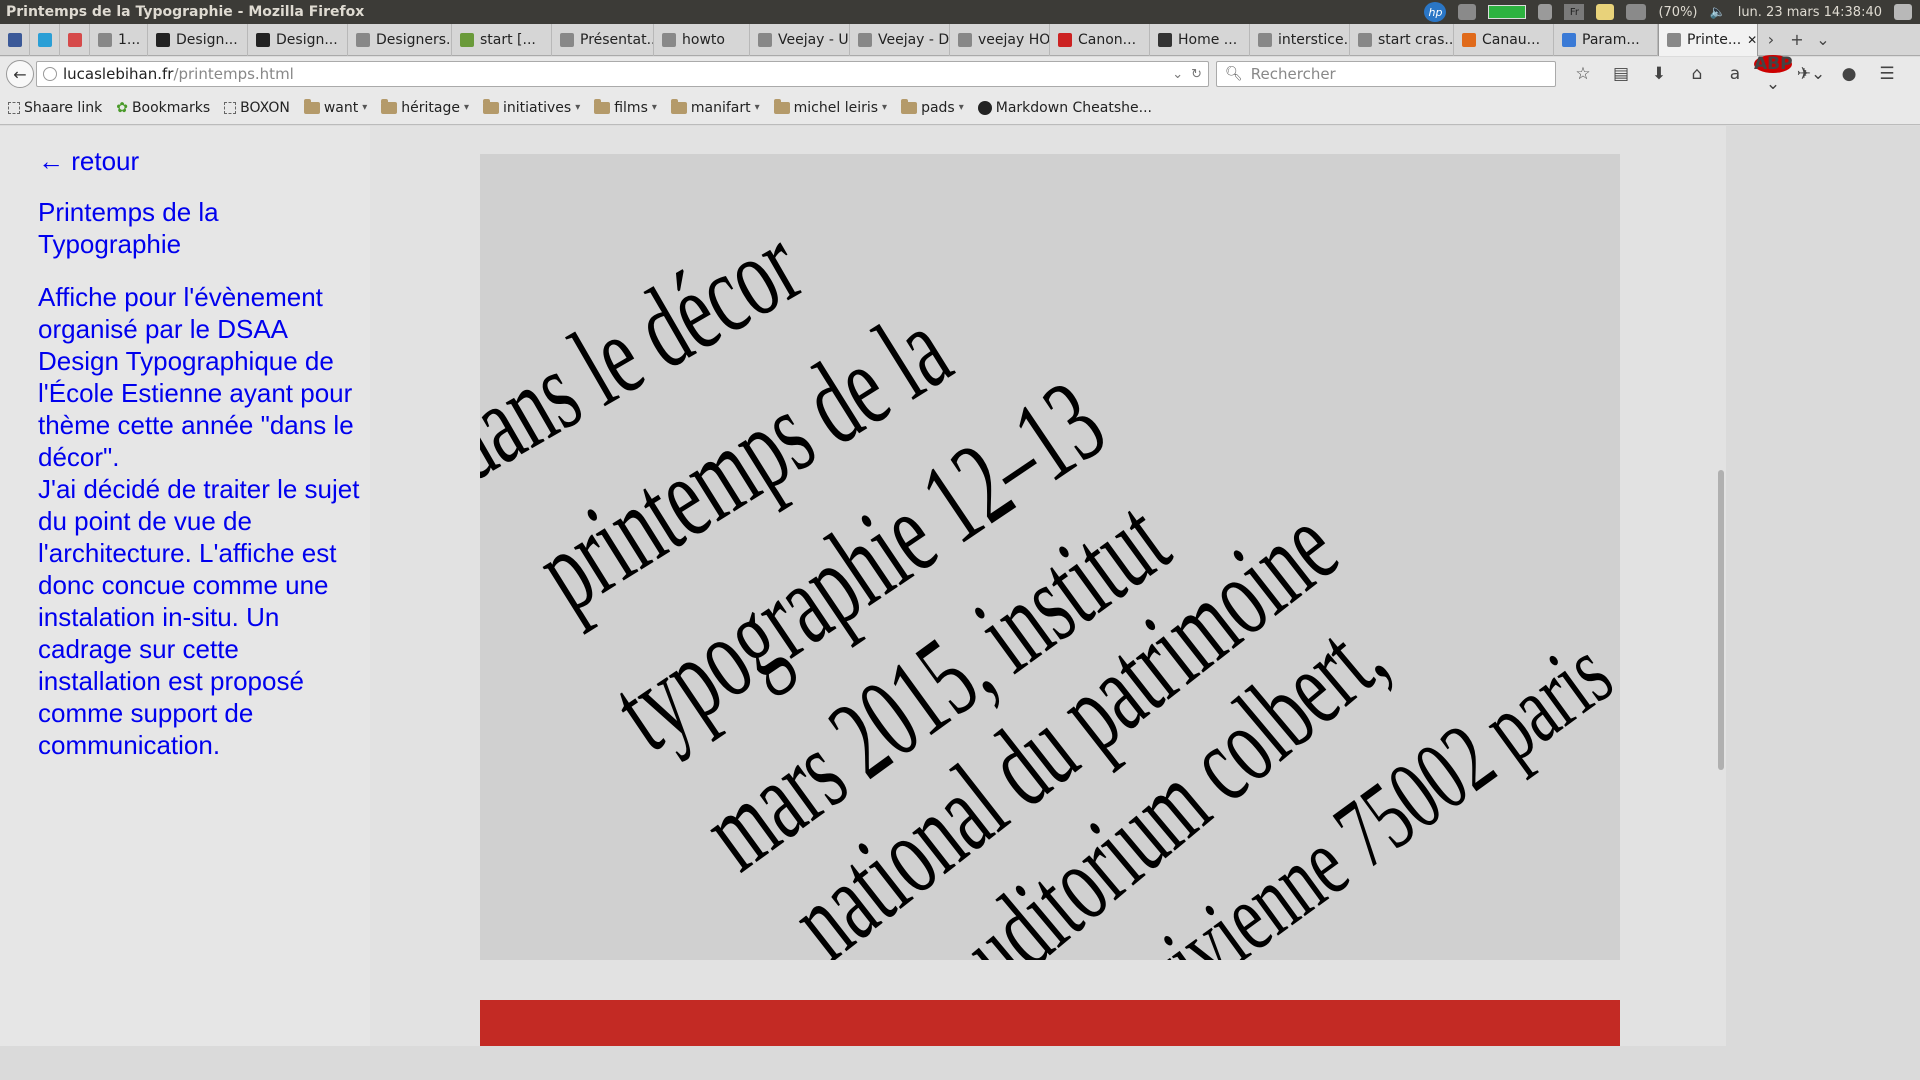 Image resolution: width=1920 pixels, height=1080 pixels. What do you see at coordinates (960, 1063) in the screenshot?
I see `page-bottom` at bounding box center [960, 1063].